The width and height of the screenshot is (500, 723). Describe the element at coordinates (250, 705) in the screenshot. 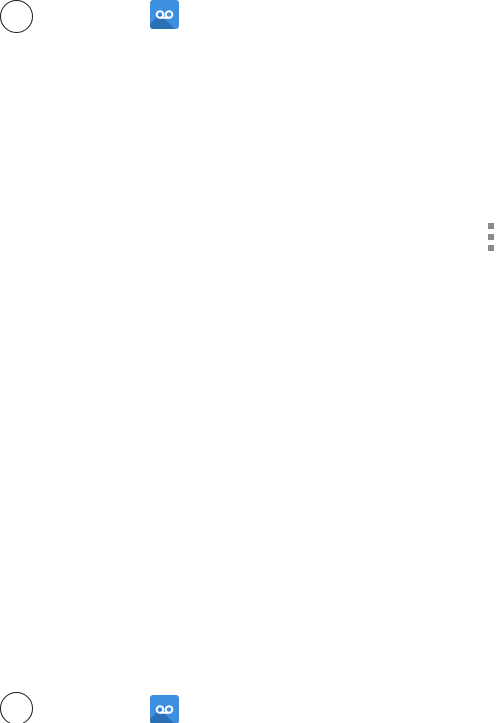

I see `option-row-bottom` at that location.